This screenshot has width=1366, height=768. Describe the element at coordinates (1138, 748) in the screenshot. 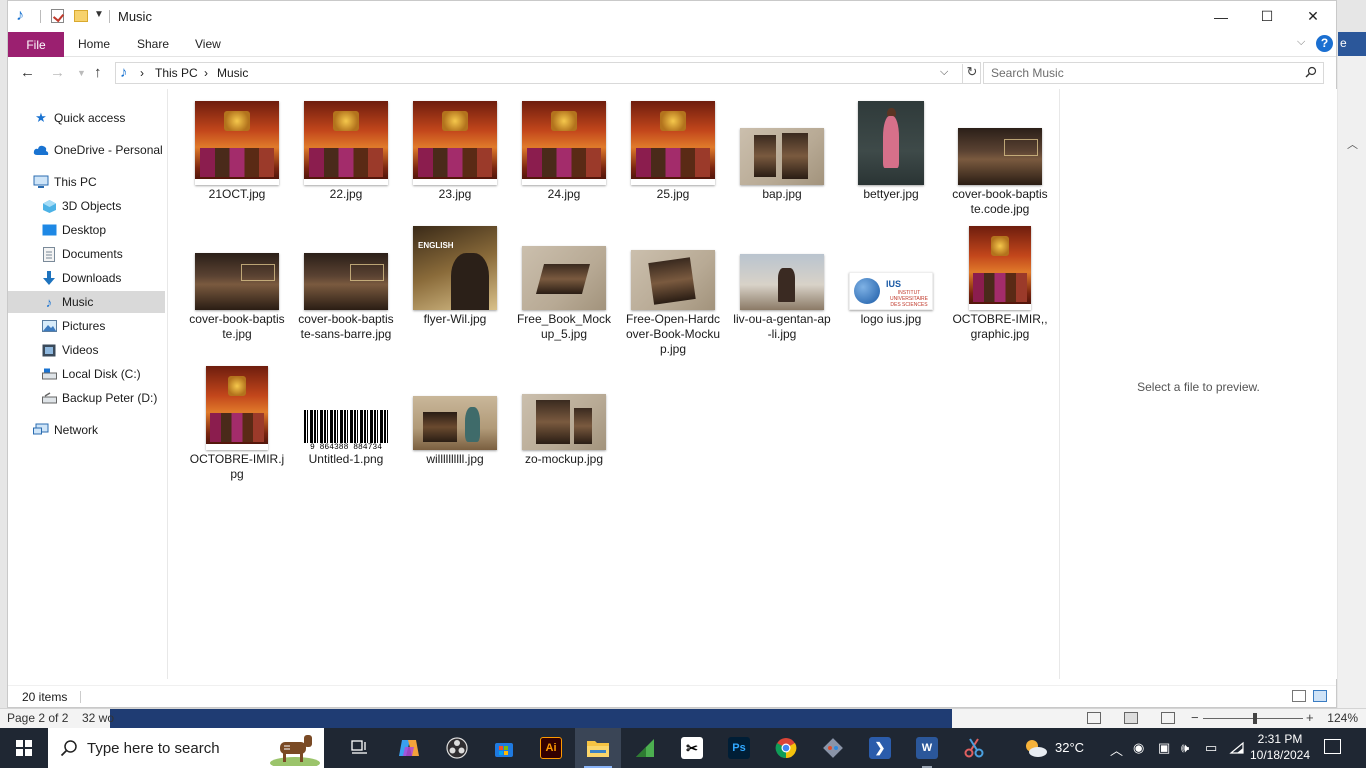

I see `record-icon: ◉` at that location.